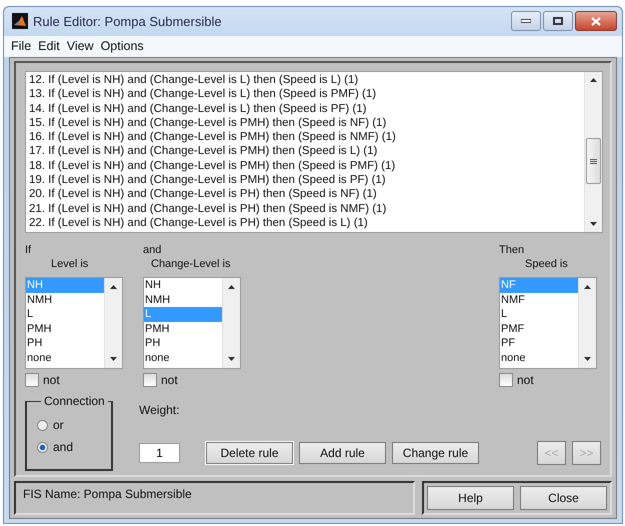 The image size is (625, 526). Describe the element at coordinates (159, 410) in the screenshot. I see `weight-label: Weight:` at that location.